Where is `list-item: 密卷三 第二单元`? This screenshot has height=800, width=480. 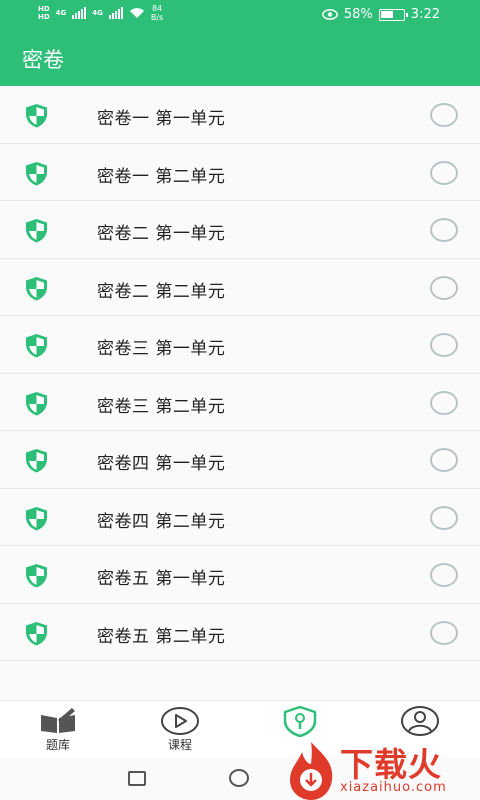
list-item: 密卷三 第二单元 is located at coordinates (240, 402).